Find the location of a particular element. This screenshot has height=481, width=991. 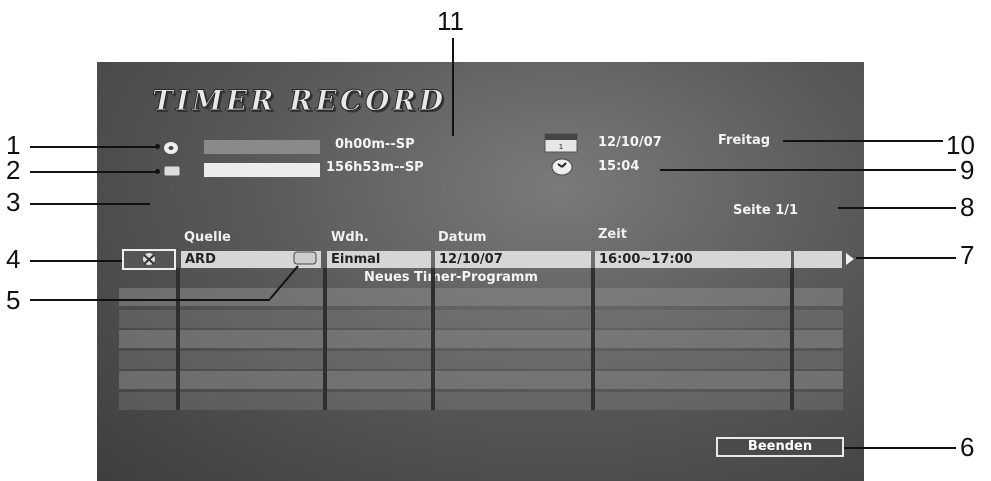

disc-icon is located at coordinates (171, 149).